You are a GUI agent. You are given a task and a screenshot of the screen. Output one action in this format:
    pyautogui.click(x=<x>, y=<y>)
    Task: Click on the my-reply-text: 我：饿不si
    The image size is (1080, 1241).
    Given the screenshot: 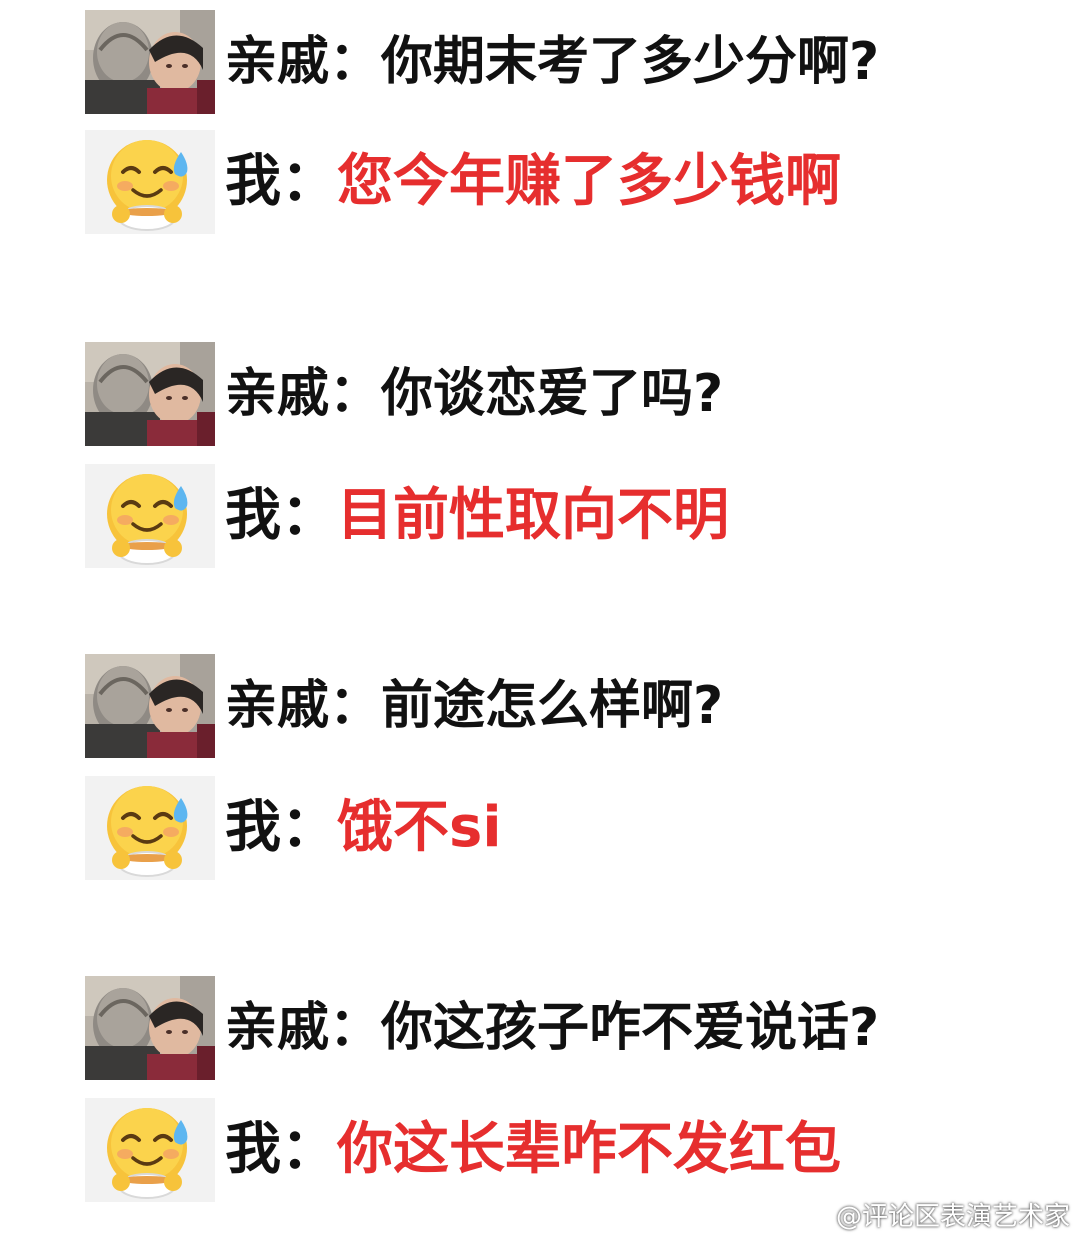 What is the action you would take?
    pyautogui.click(x=363, y=828)
    